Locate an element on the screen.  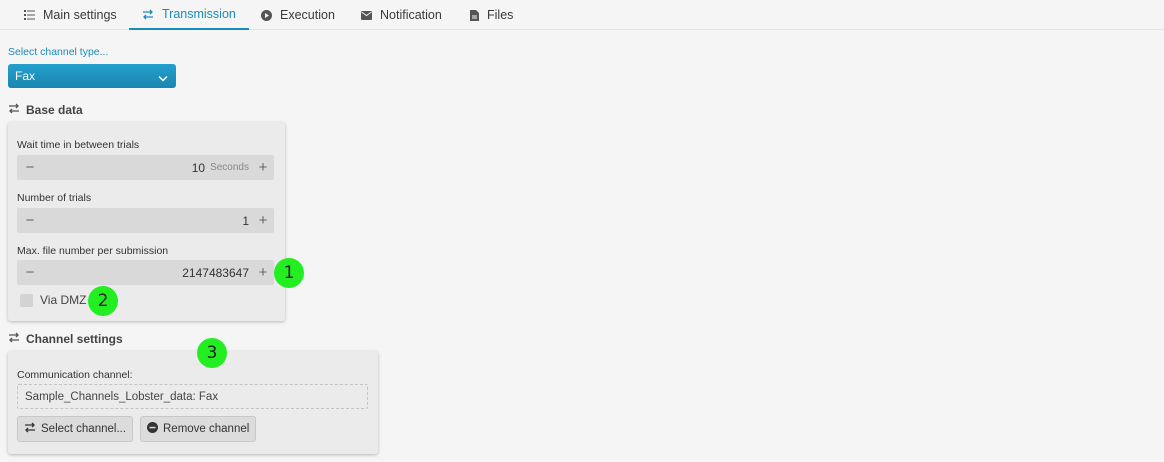
annotation-badge-2: 2 is located at coordinates (103, 301).